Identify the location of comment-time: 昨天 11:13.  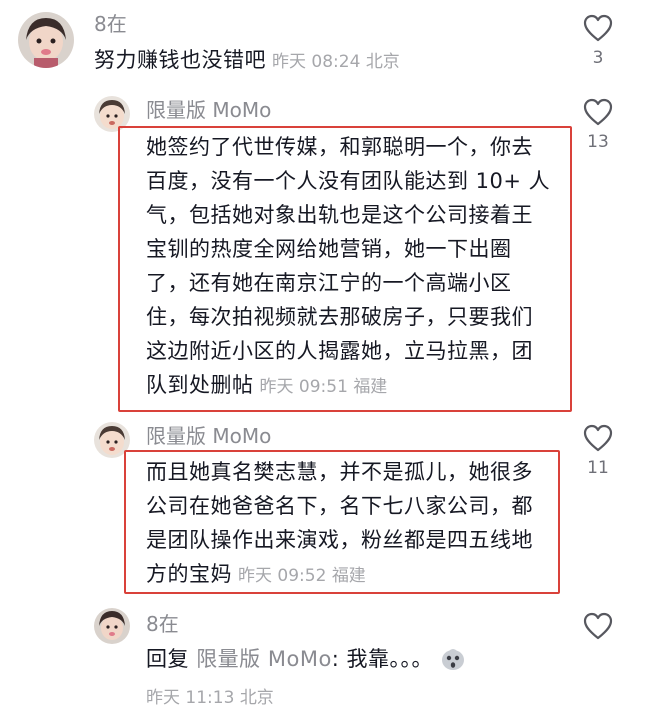
(190, 698).